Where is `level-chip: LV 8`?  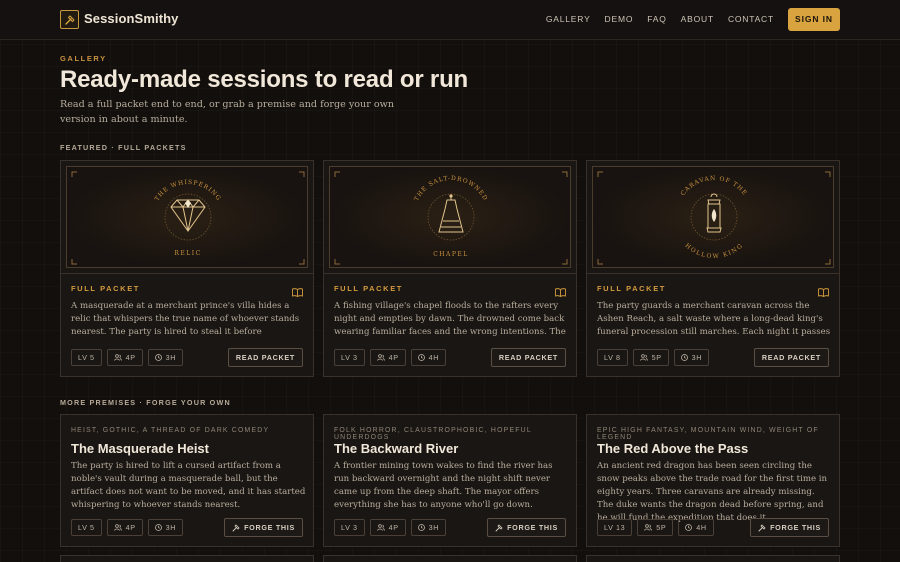
level-chip: LV 8 is located at coordinates (612, 357).